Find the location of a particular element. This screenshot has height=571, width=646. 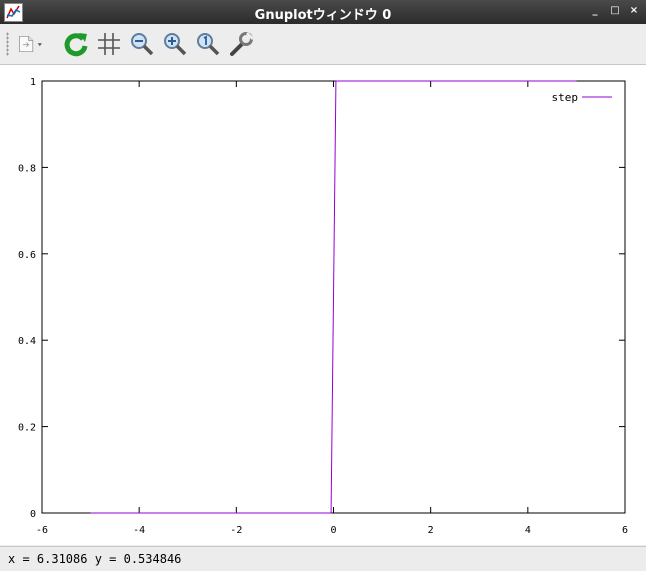

y-tick-label: 0 is located at coordinates (33, 514).